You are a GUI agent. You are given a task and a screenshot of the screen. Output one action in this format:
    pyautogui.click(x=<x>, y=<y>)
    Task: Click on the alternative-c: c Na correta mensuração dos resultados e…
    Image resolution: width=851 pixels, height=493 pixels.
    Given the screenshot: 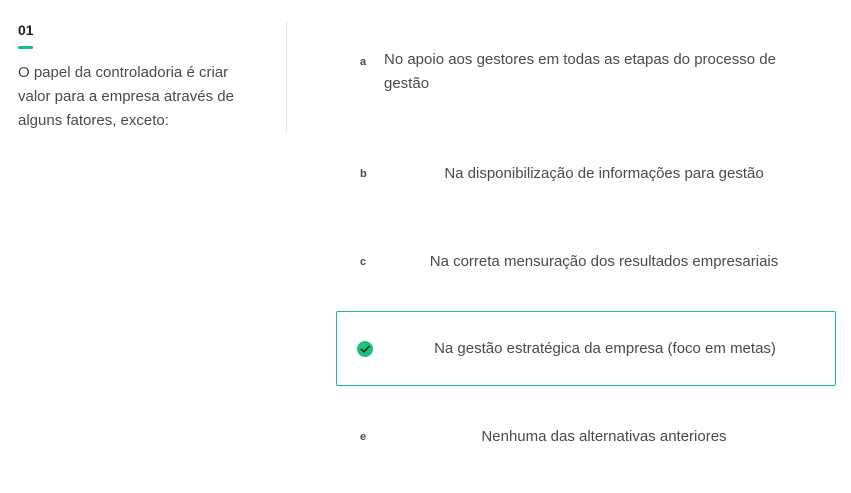 What is the action you would take?
    pyautogui.click(x=586, y=262)
    